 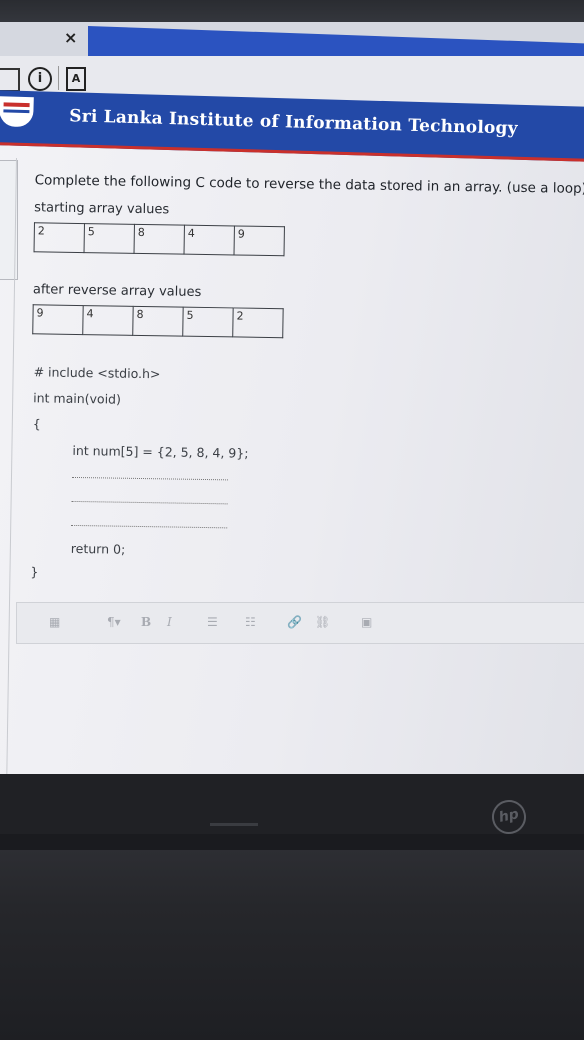 What do you see at coordinates (76, 79) in the screenshot?
I see `pdf-icon: A` at bounding box center [76, 79].